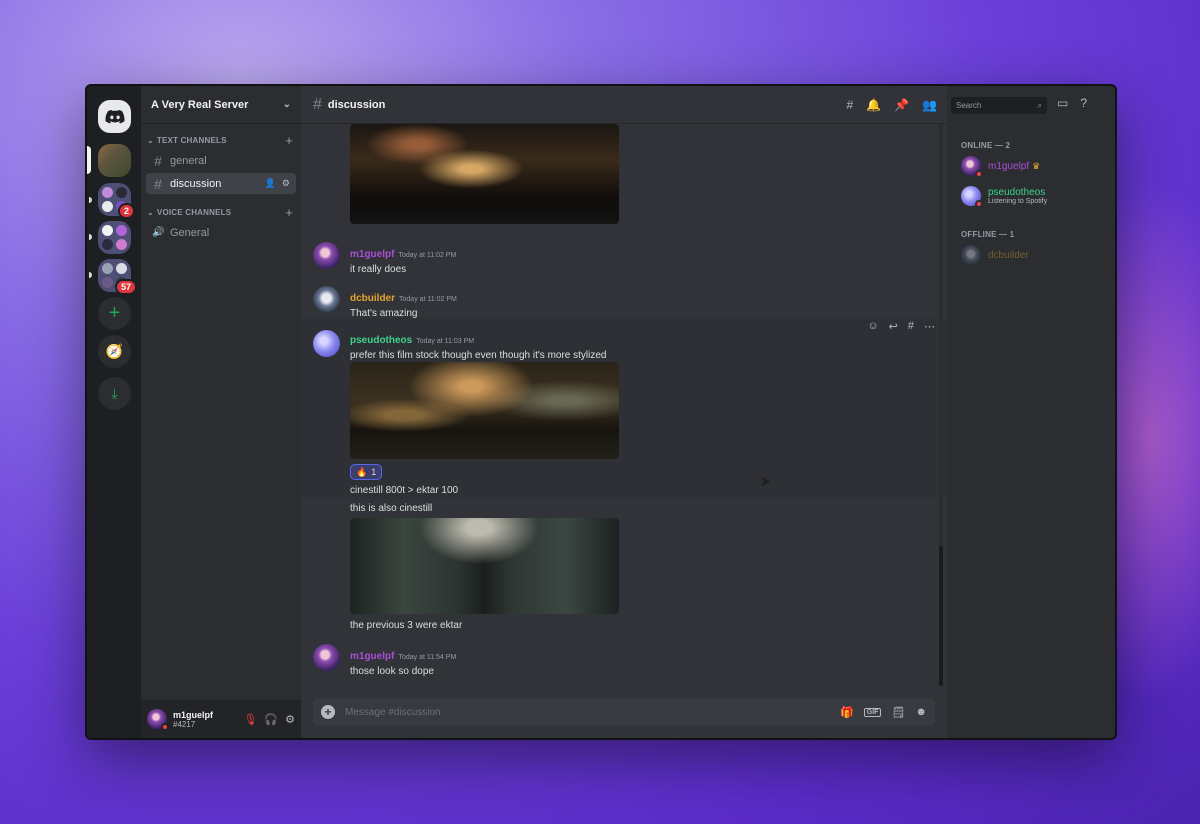  Describe the element at coordinates (1062, 103) in the screenshot. I see `inbox-icon: ▭` at that location.